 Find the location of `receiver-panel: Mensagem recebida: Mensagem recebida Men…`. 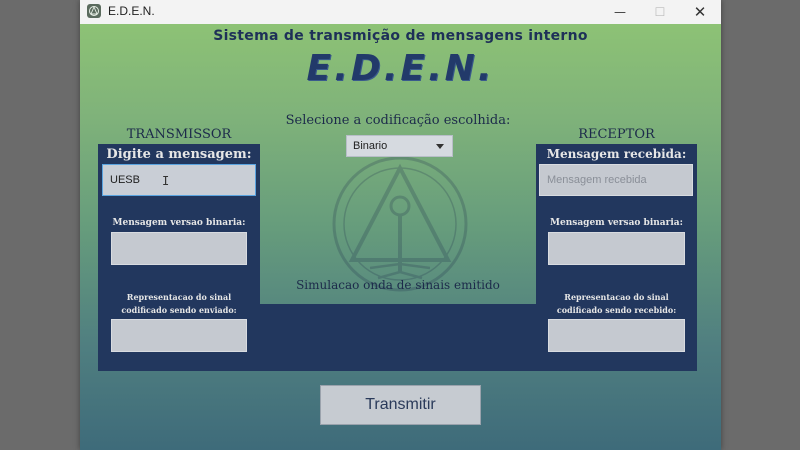

receiver-panel: Mensagem recebida: Mensagem recebida Men… is located at coordinates (616, 257).